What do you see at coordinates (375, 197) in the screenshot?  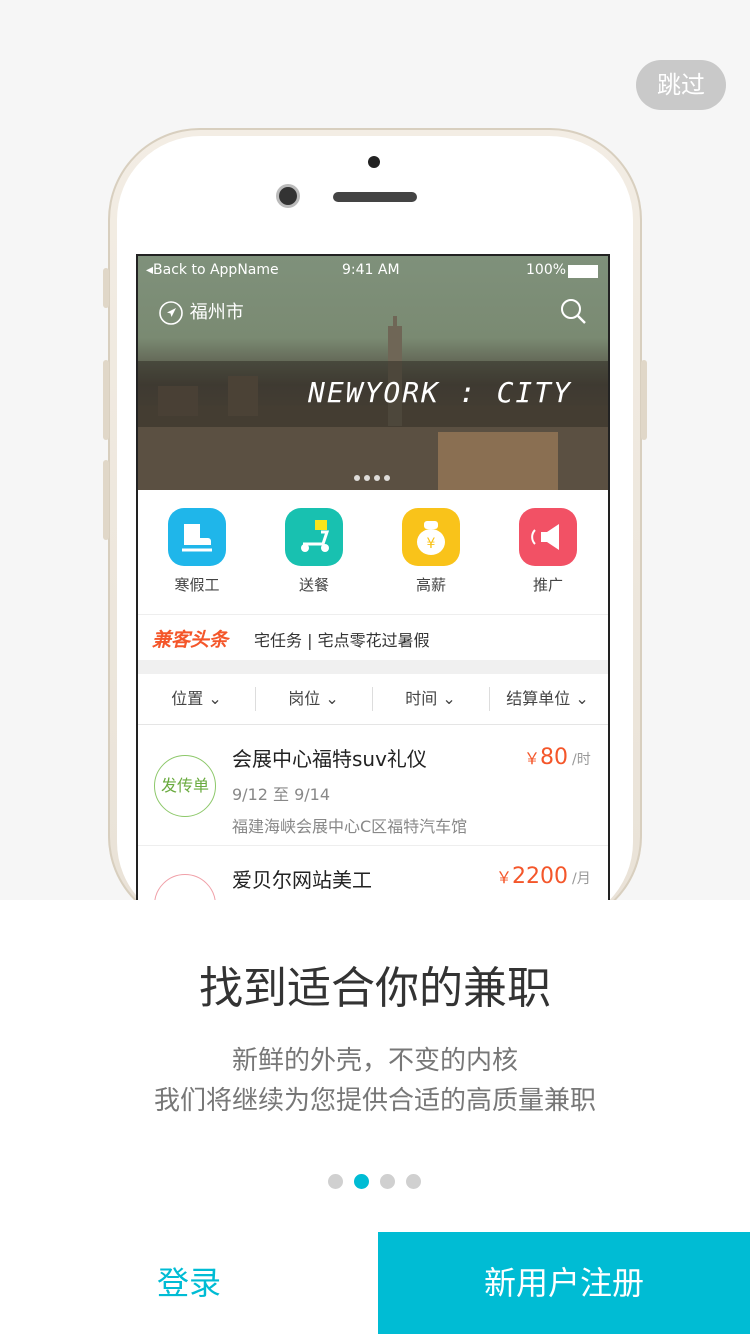 I see `phone-speaker` at bounding box center [375, 197].